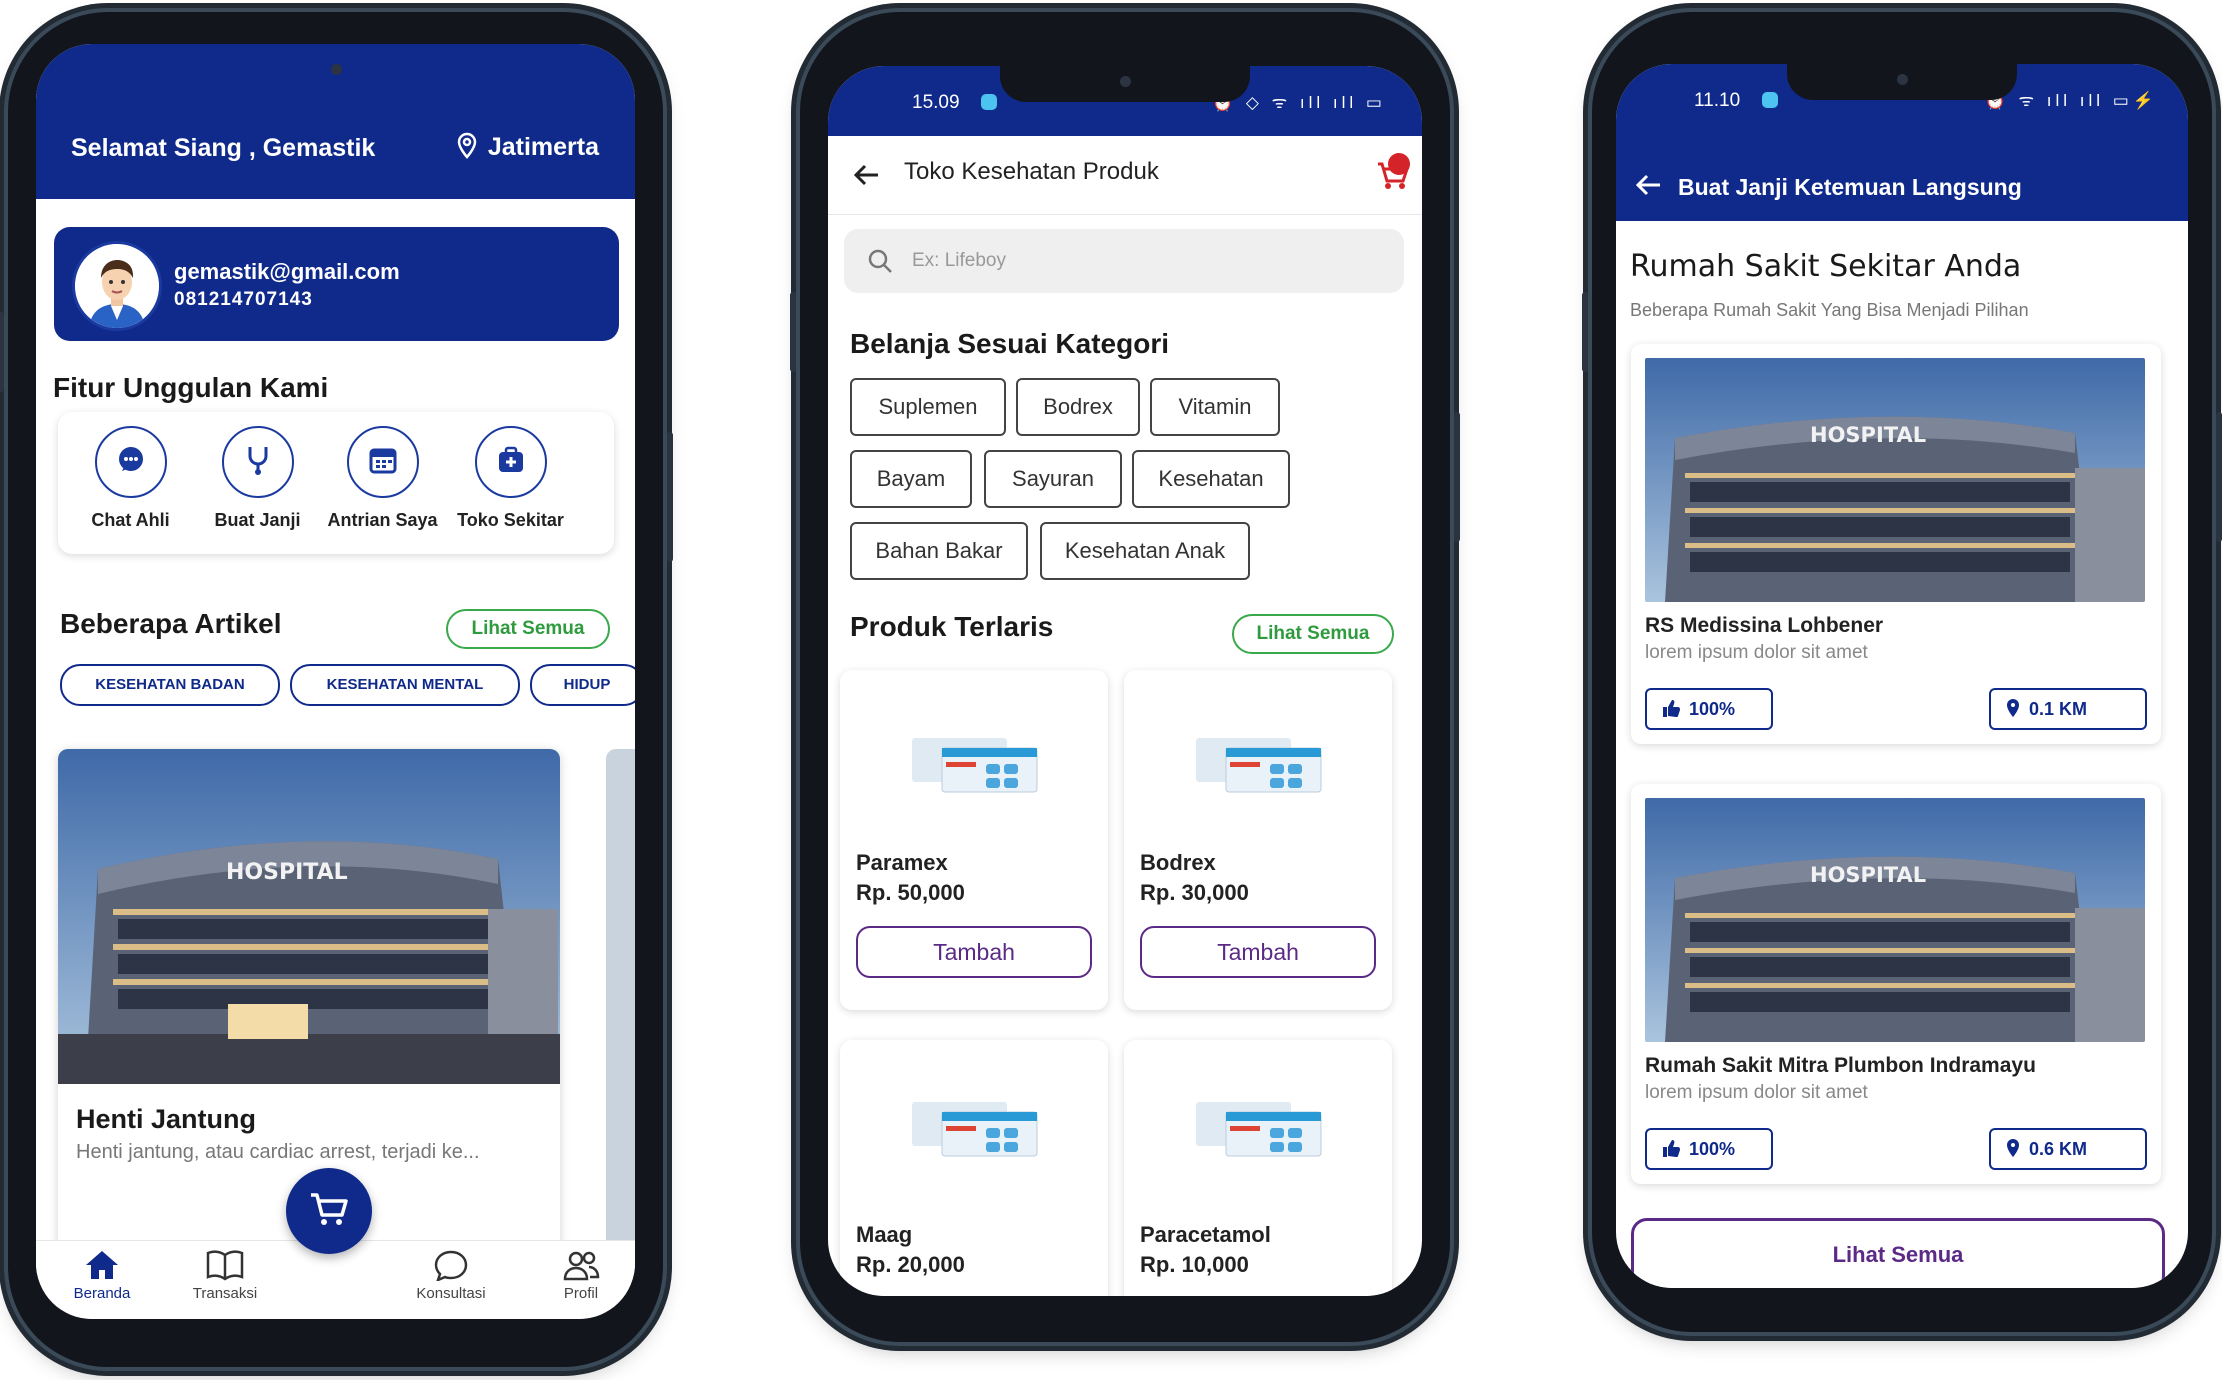  I want to click on best-products-title: Produk Terlaris, so click(952, 626).